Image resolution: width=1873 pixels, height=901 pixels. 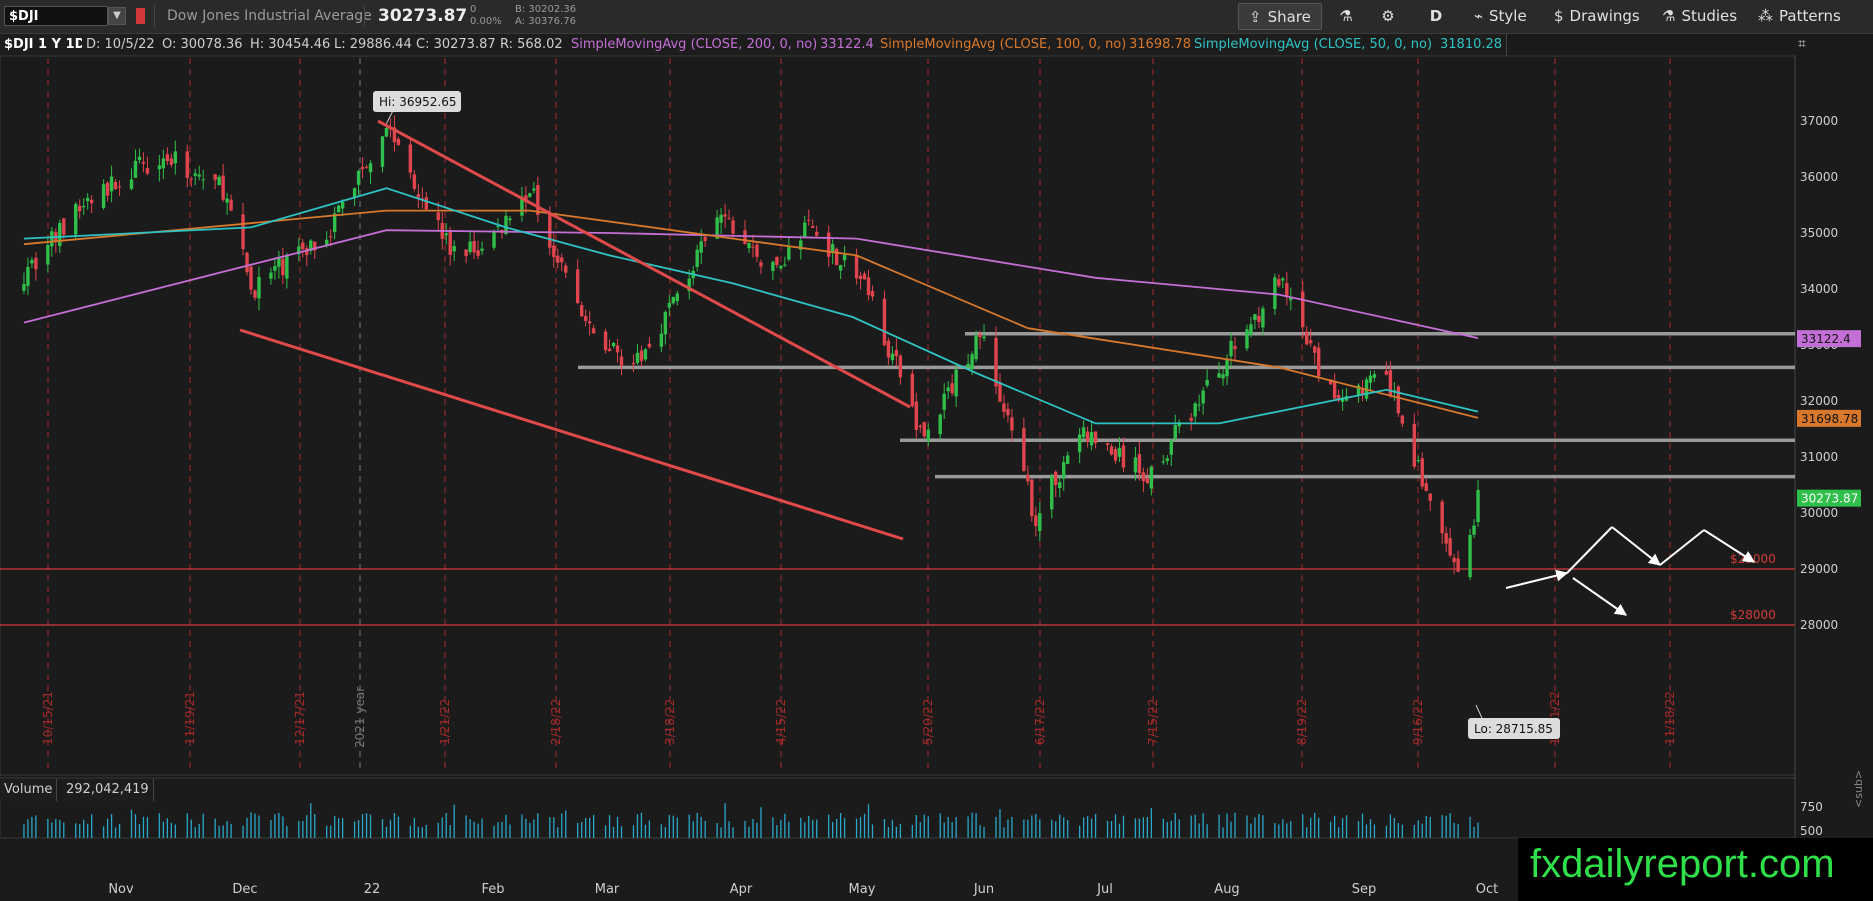 I want to click on y-tick-label: 28000, so click(x=1819, y=625).